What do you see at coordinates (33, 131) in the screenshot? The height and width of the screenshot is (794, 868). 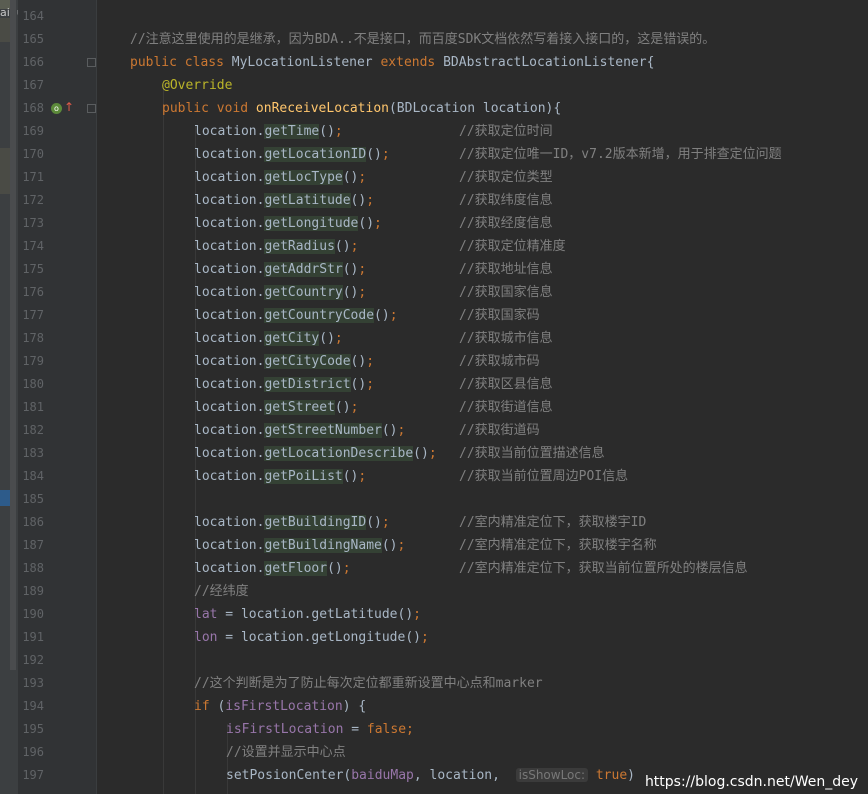 I see `line-number: 169` at bounding box center [33, 131].